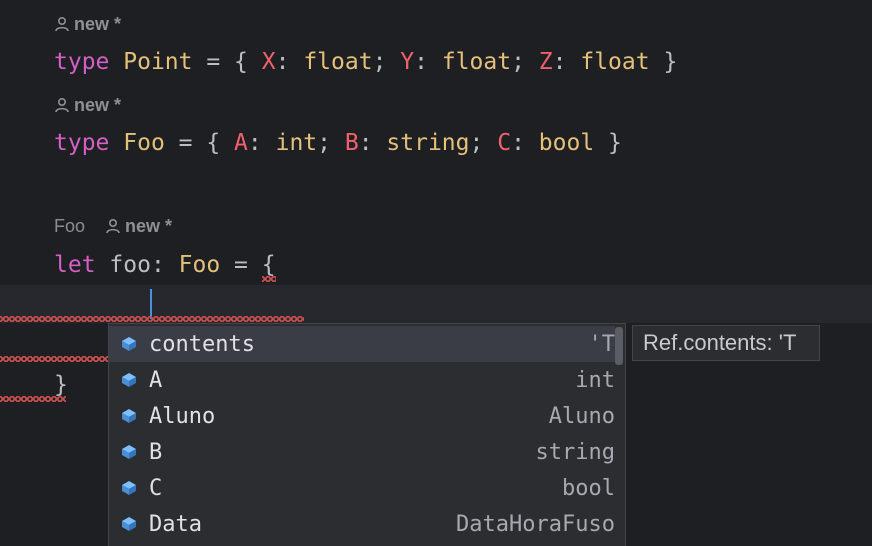 This screenshot has width=872, height=546. I want to click on completion-item: Data DataHoraFuso, so click(362, 524).